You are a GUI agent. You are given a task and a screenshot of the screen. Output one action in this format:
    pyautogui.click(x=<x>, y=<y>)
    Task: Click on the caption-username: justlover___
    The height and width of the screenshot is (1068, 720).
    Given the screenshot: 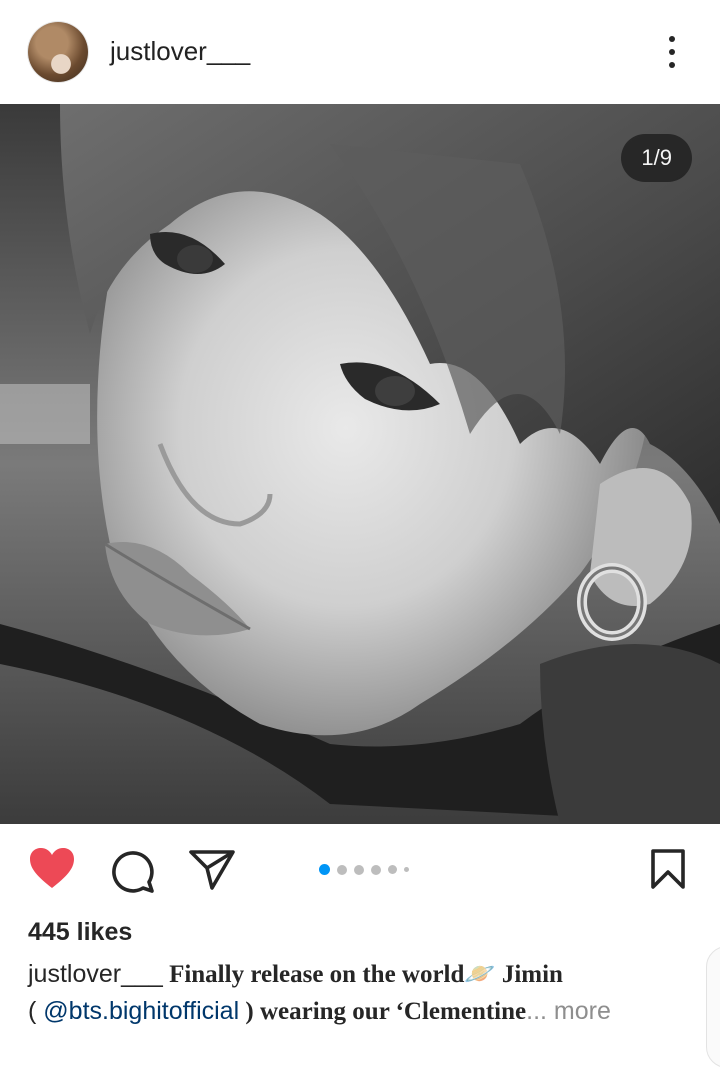 What is the action you would take?
    pyautogui.click(x=95, y=974)
    